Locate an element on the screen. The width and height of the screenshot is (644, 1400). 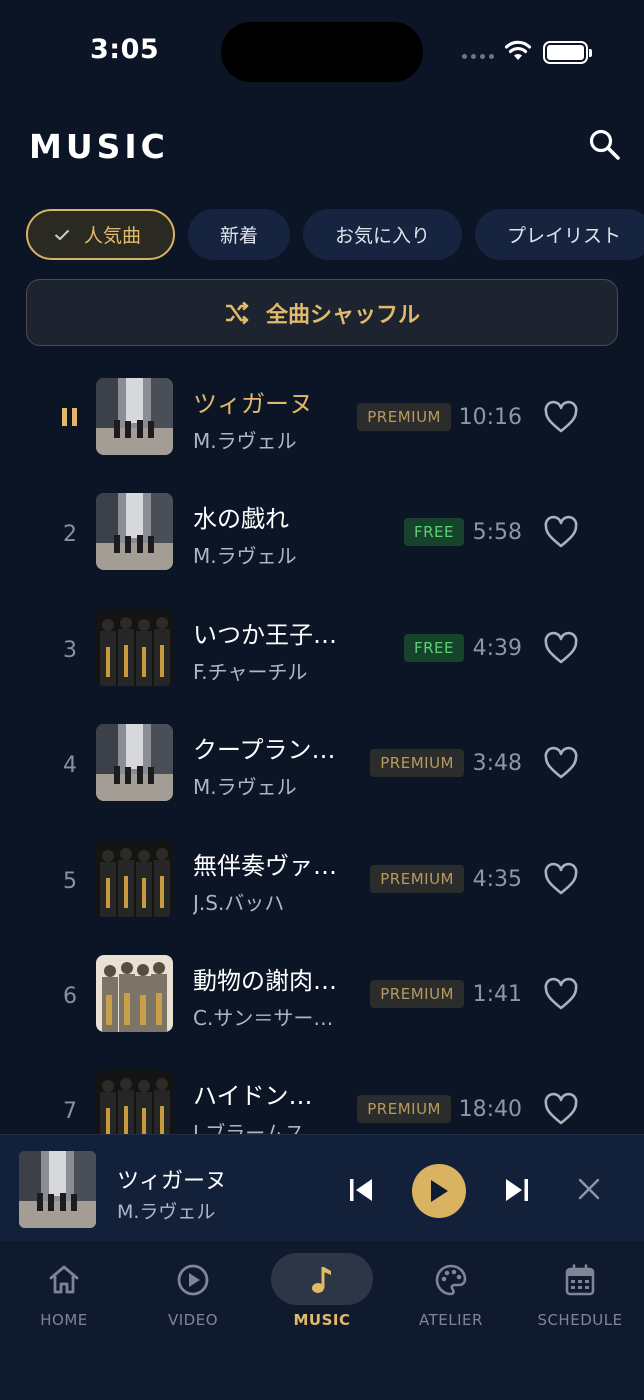
signal-icon is located at coordinates (478, 56).